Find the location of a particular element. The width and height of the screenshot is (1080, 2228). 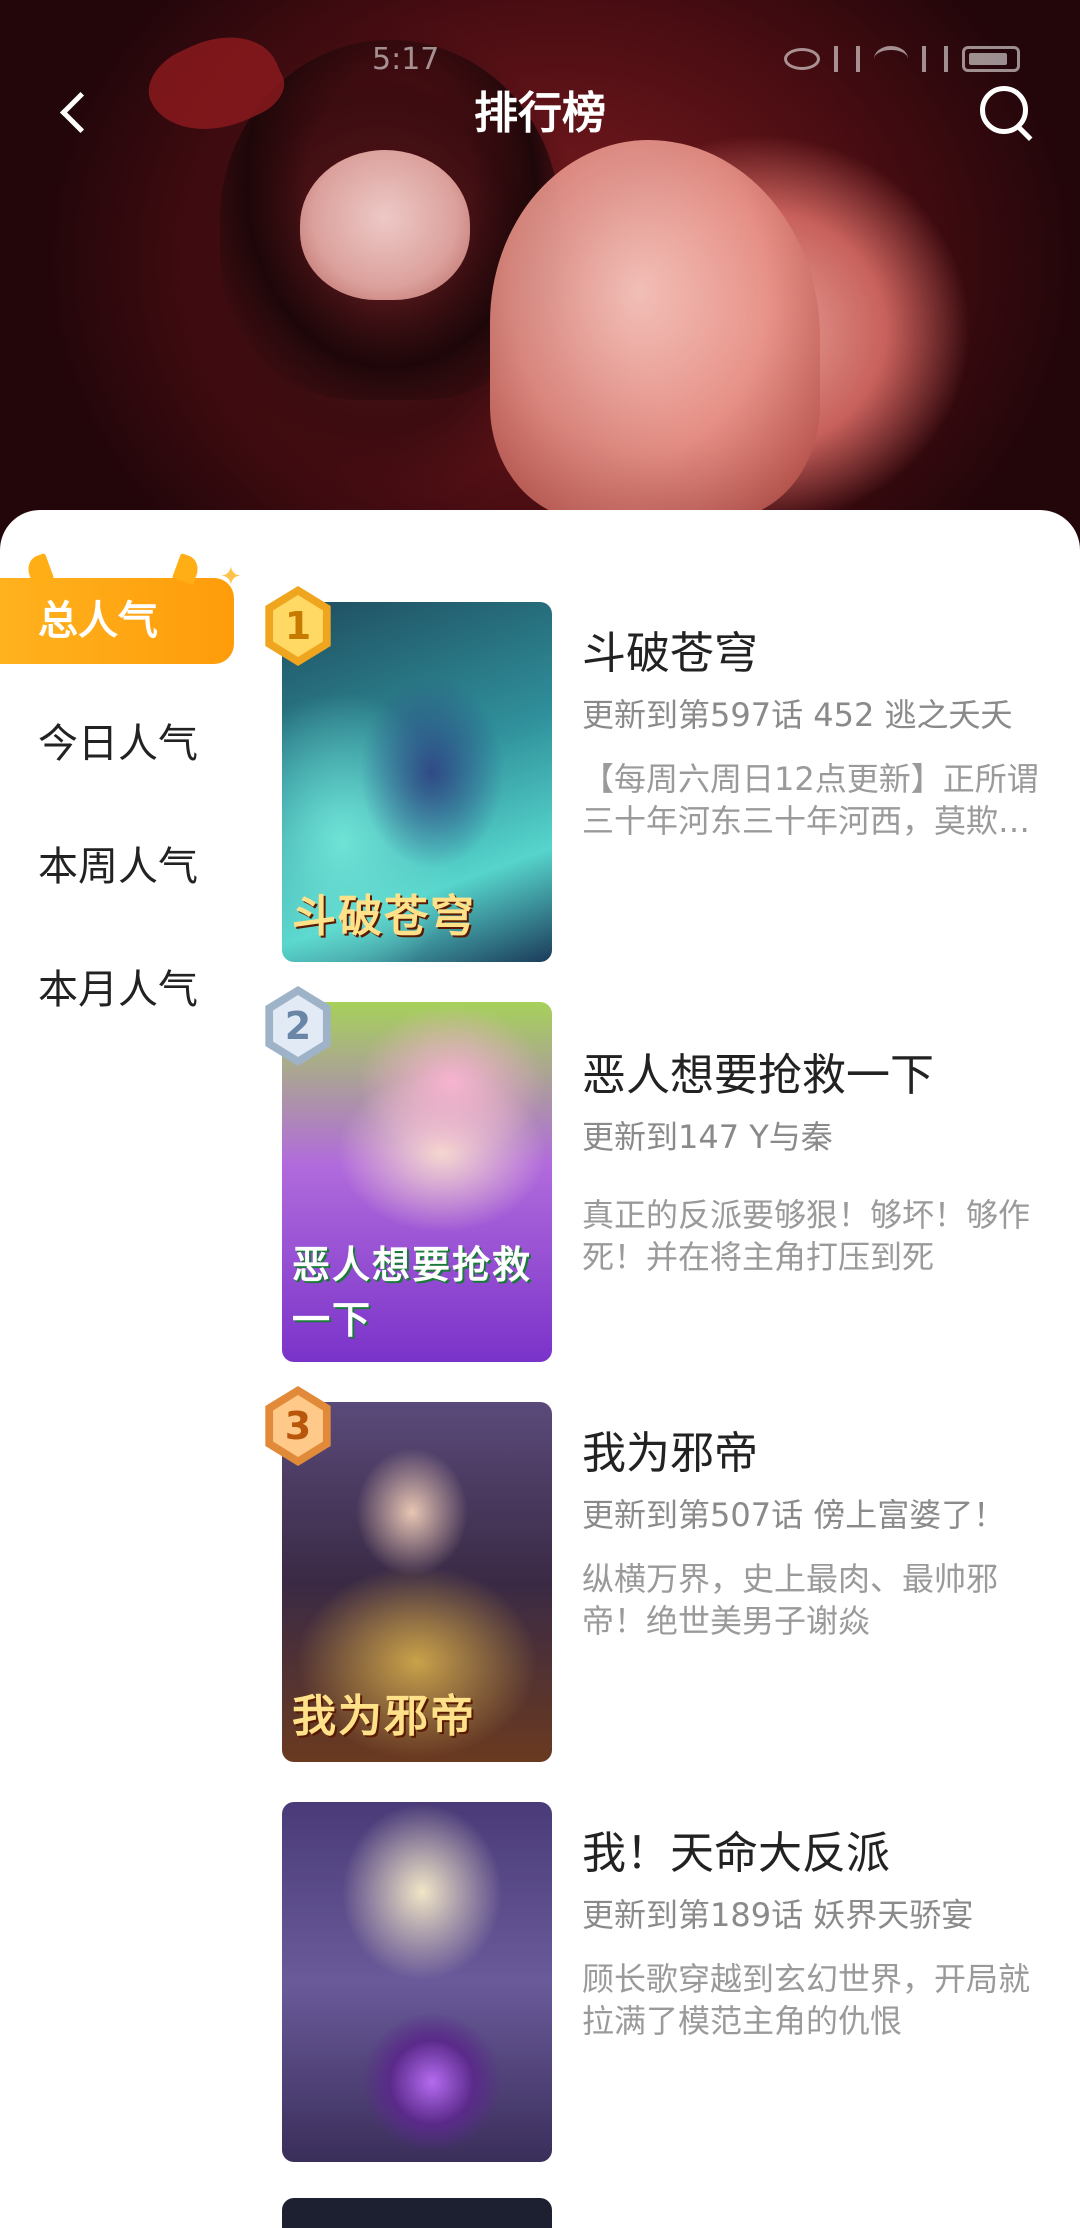

tab-label: 今日人气 is located at coordinates (118, 744).